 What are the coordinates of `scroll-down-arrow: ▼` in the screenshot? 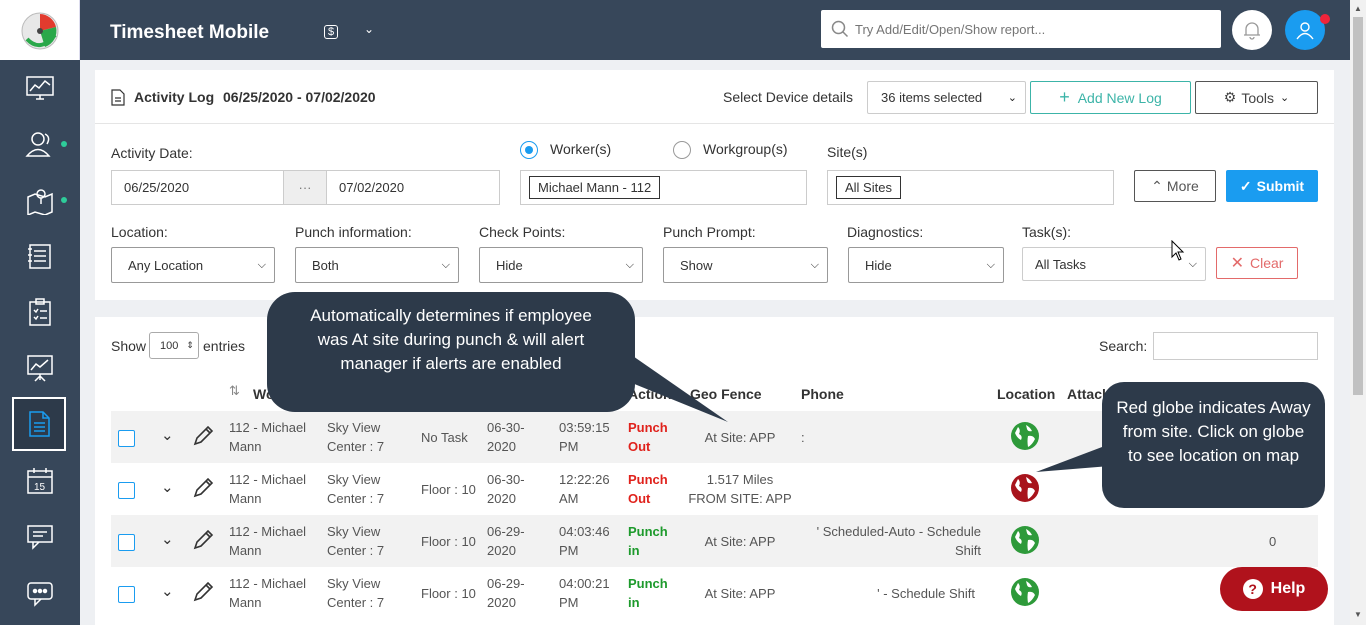 It's located at (1358, 614).